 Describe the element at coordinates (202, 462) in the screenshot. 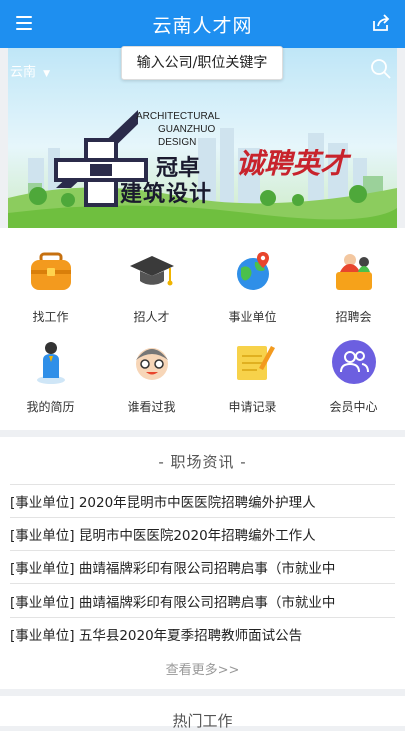

I see `section-heading: - 职场资讯 -` at that location.